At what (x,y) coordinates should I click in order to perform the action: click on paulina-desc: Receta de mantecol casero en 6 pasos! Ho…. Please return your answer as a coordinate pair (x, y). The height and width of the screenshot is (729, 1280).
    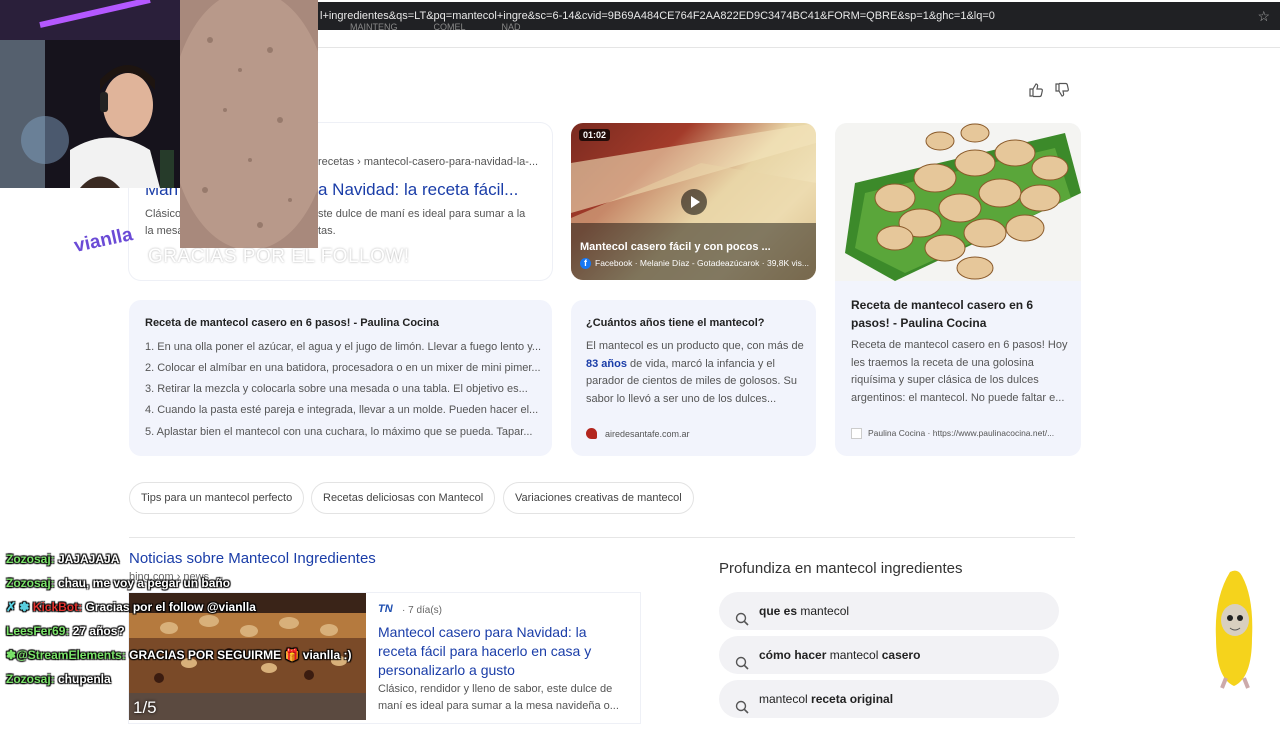
    Looking at the image, I should click on (959, 371).